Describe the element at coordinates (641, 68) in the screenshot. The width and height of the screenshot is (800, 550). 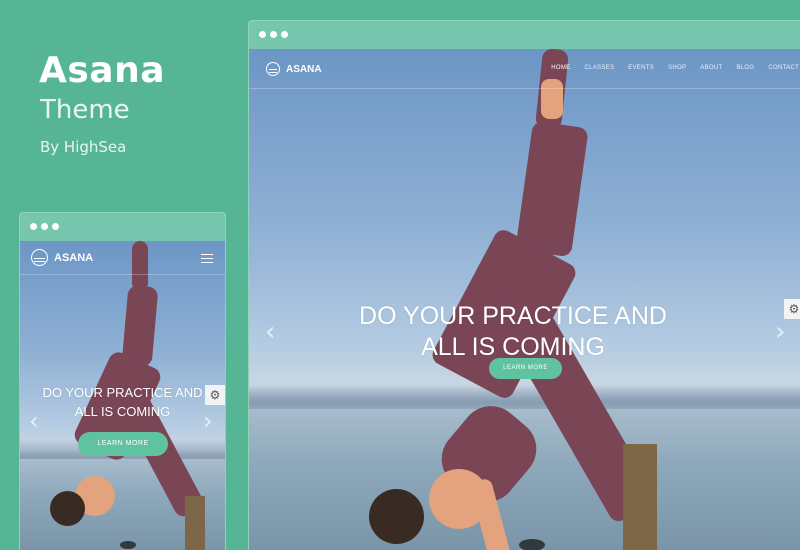
I see `nav-item-events: EVENTS` at that location.